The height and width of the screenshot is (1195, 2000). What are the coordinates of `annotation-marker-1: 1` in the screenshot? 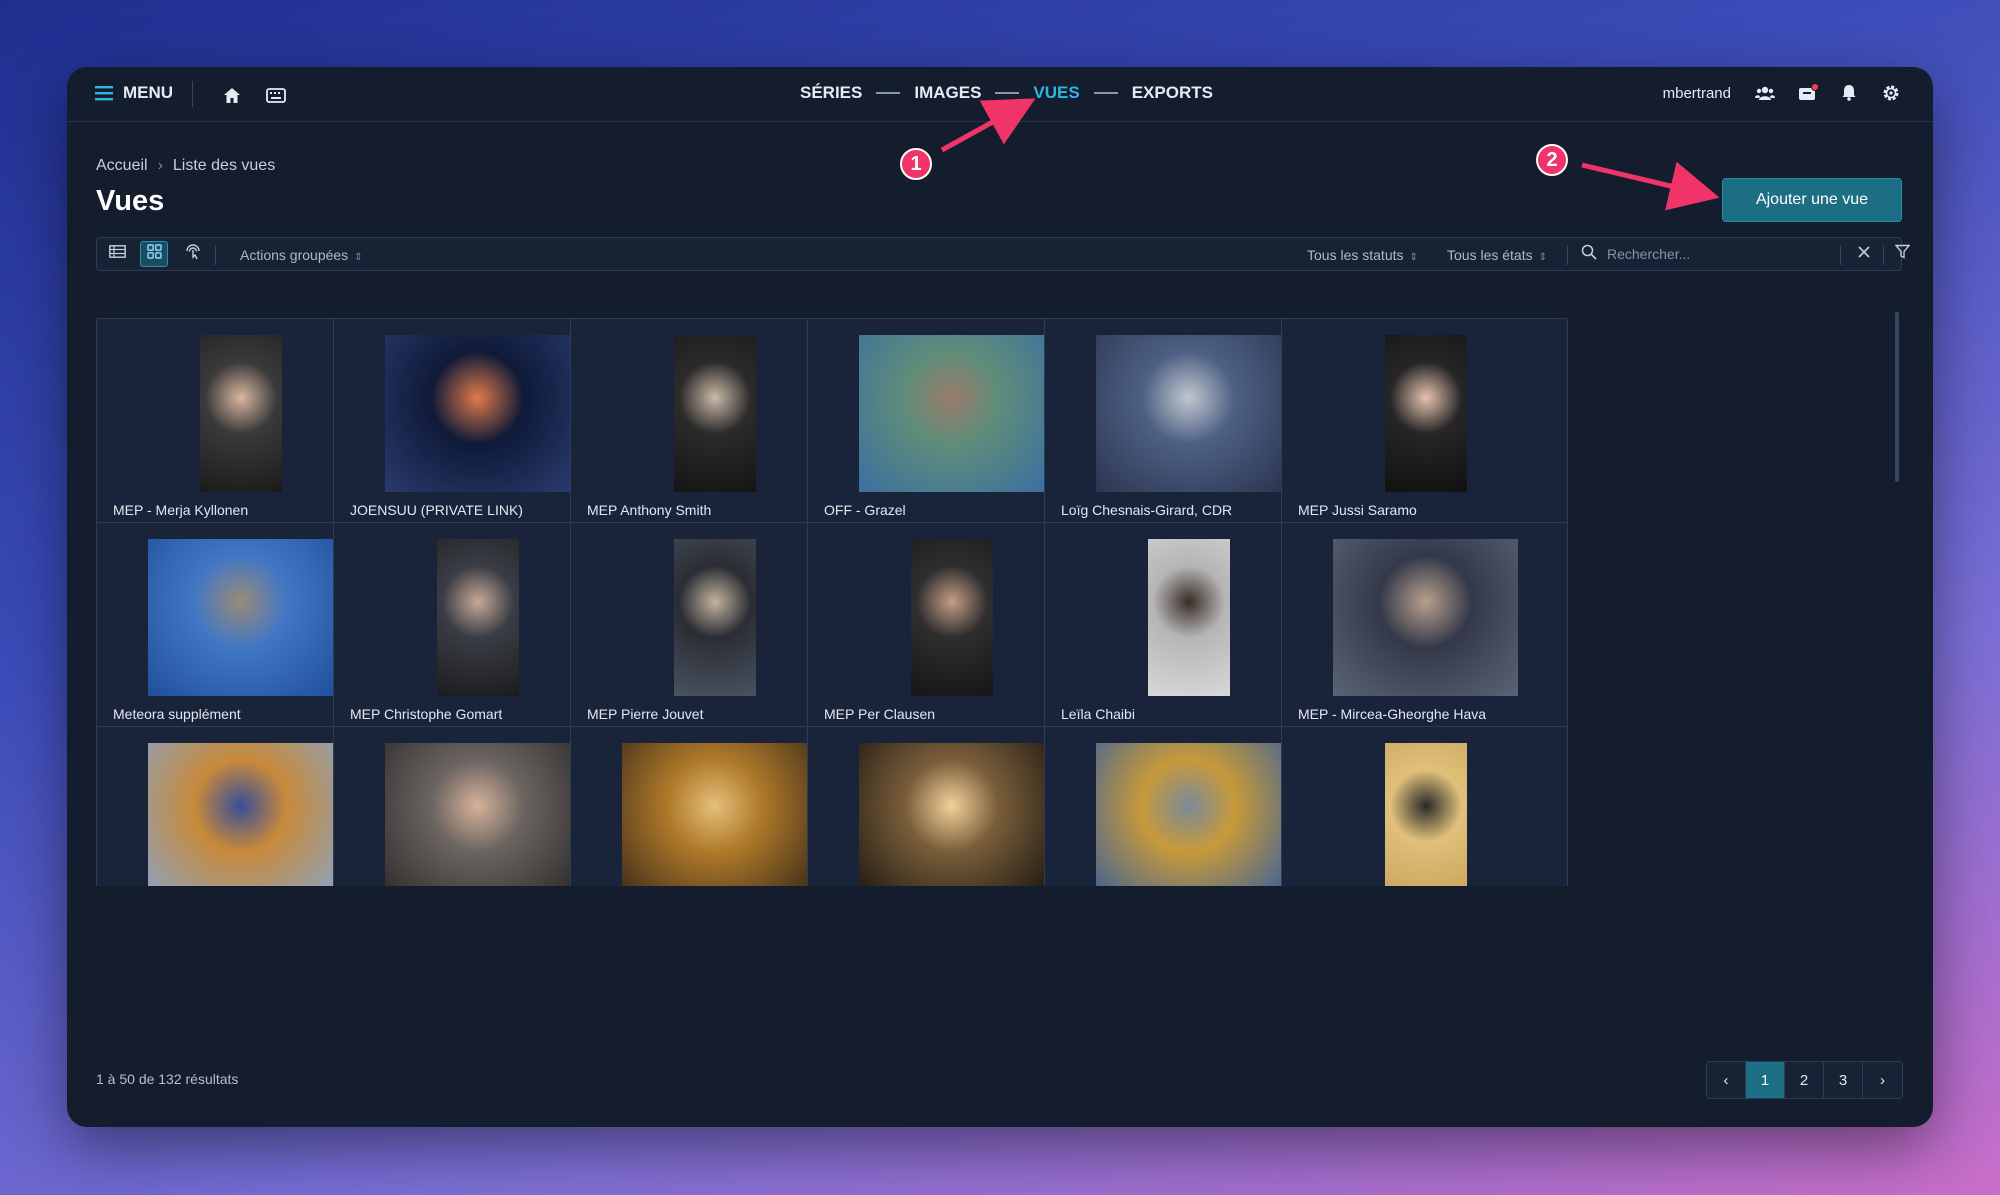 It's located at (916, 164).